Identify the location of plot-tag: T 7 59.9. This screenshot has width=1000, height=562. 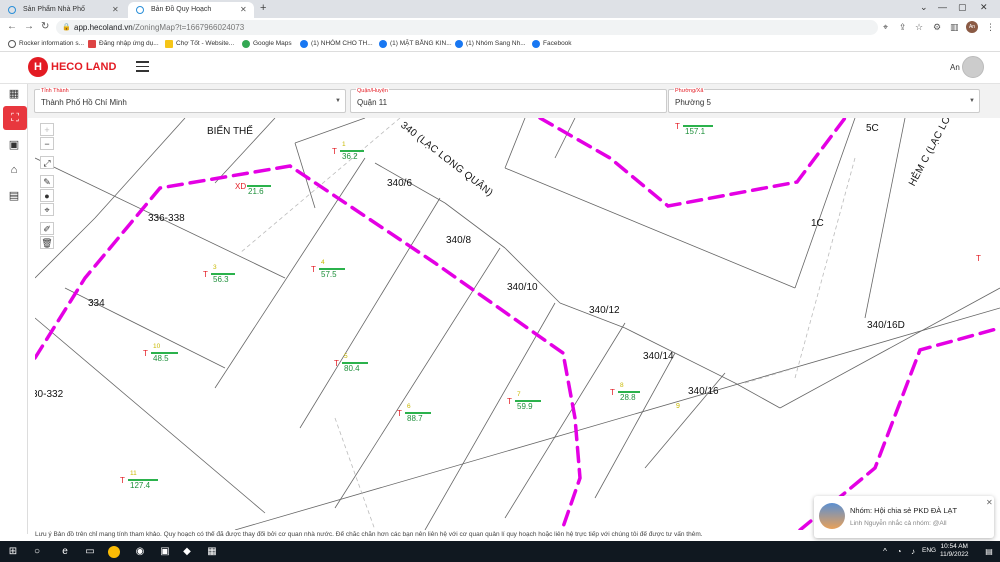
(524, 404).